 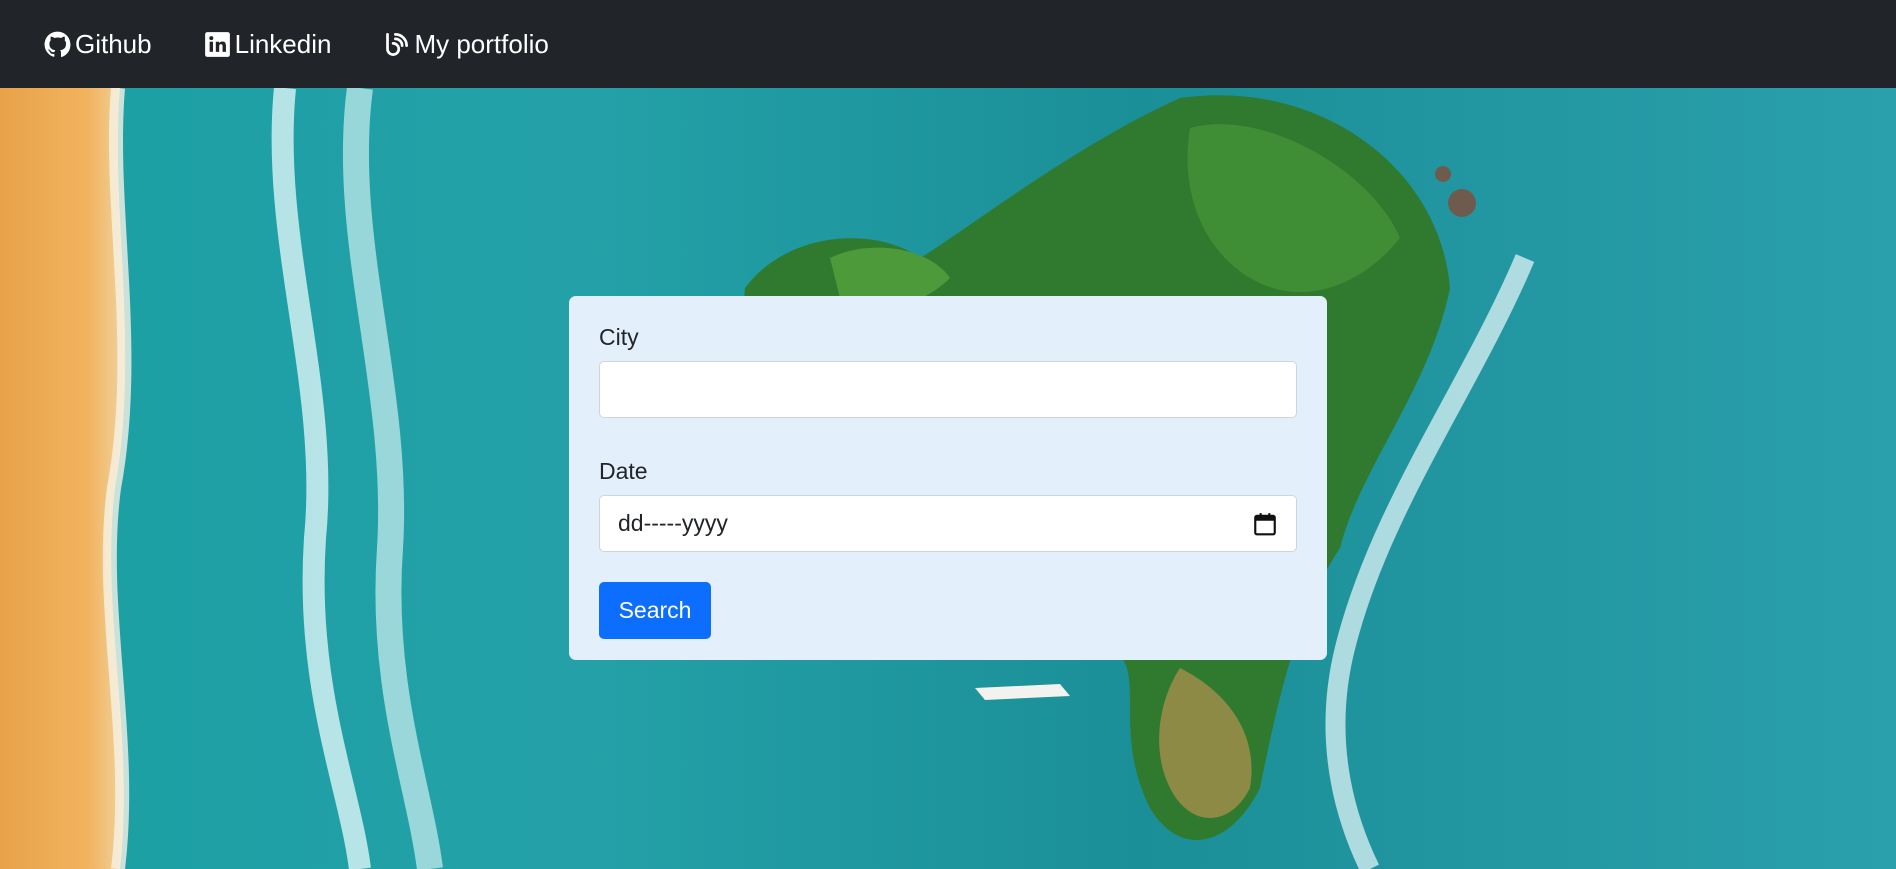 I want to click on github-icon, so click(x=57, y=44).